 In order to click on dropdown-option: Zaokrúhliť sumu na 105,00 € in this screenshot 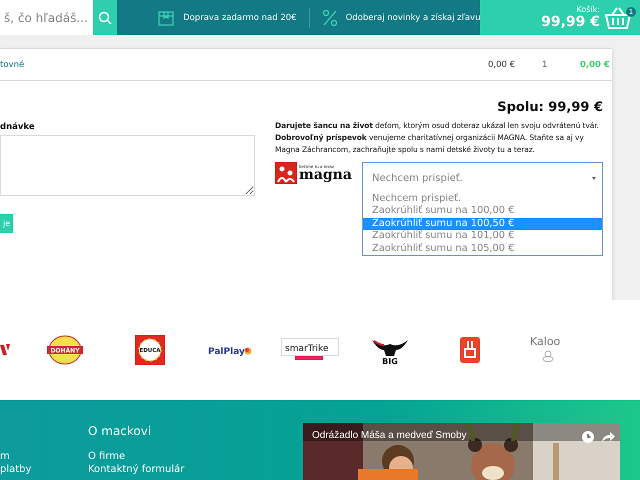, I will do `click(482, 248)`.